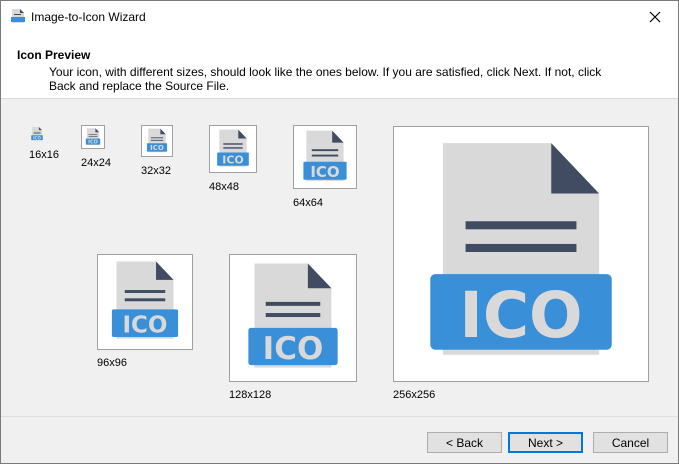  Describe the element at coordinates (339, 439) in the screenshot. I see `wizard-footer: < Back Next > Cancel` at that location.